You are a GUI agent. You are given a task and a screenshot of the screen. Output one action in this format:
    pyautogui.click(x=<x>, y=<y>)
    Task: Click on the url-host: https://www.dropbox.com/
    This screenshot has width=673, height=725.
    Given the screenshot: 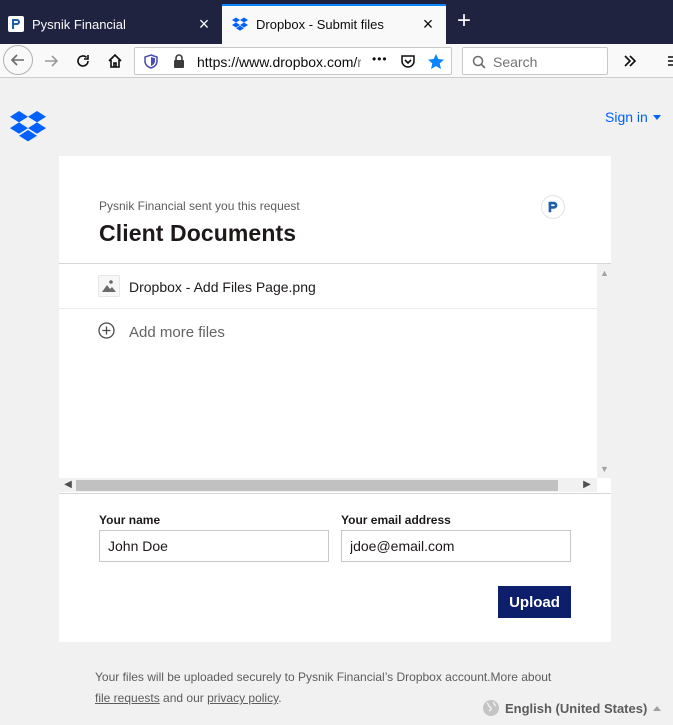 What is the action you would take?
    pyautogui.click(x=277, y=62)
    